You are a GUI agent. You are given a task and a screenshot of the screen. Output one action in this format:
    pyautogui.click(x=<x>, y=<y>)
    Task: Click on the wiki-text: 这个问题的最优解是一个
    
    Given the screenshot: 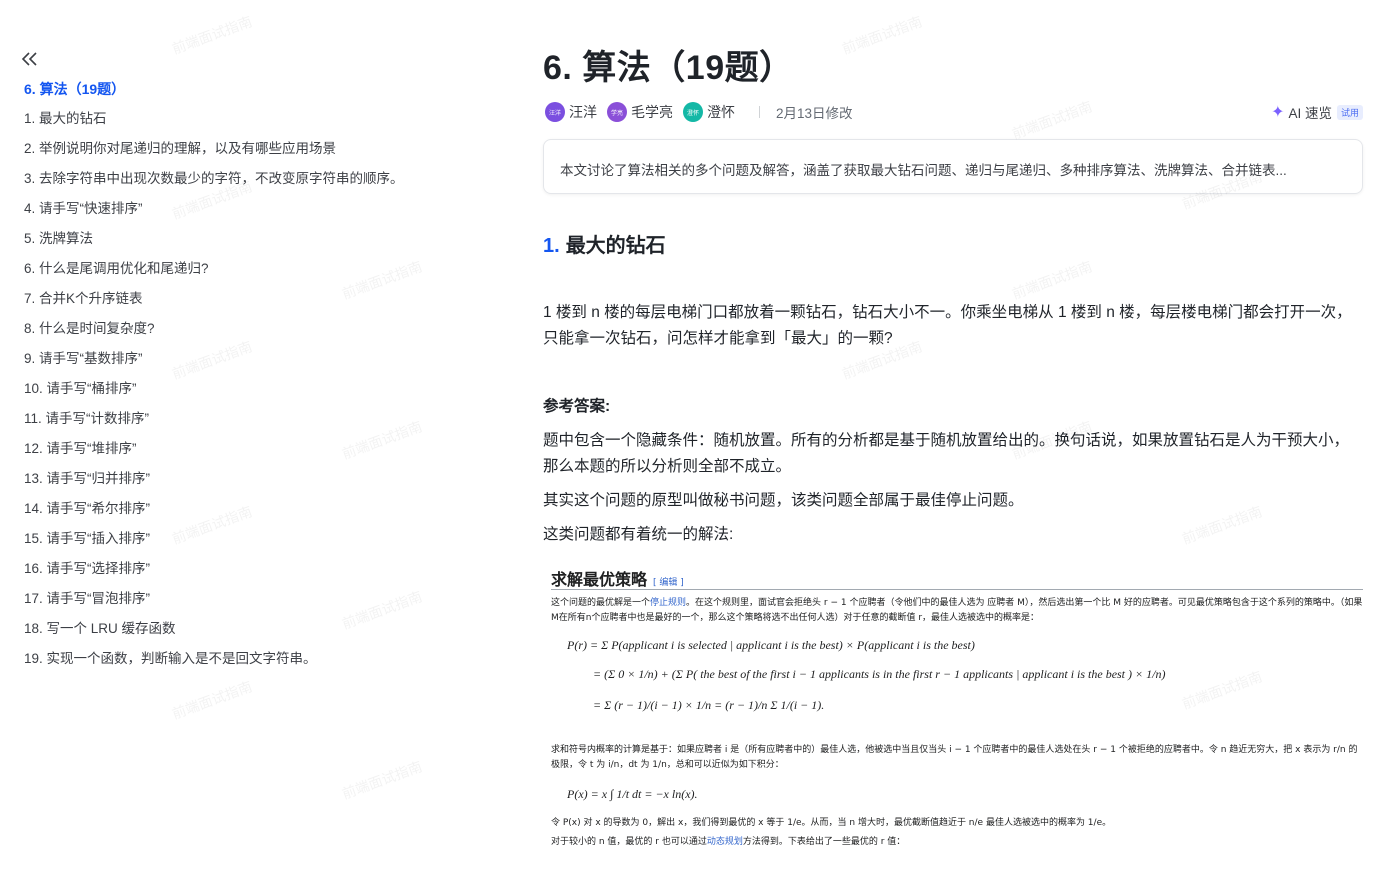 What is the action you would take?
    pyautogui.click(x=601, y=603)
    